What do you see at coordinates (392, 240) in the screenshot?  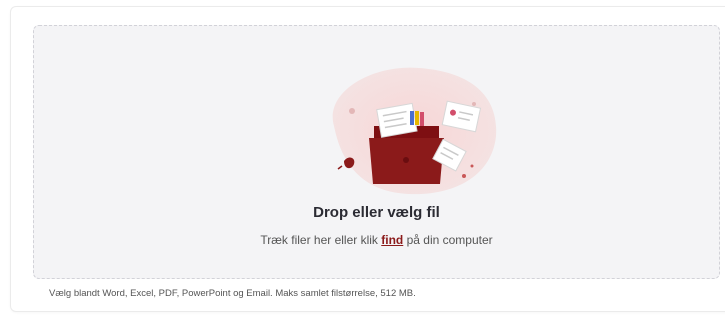 I see `find-file-link: find` at bounding box center [392, 240].